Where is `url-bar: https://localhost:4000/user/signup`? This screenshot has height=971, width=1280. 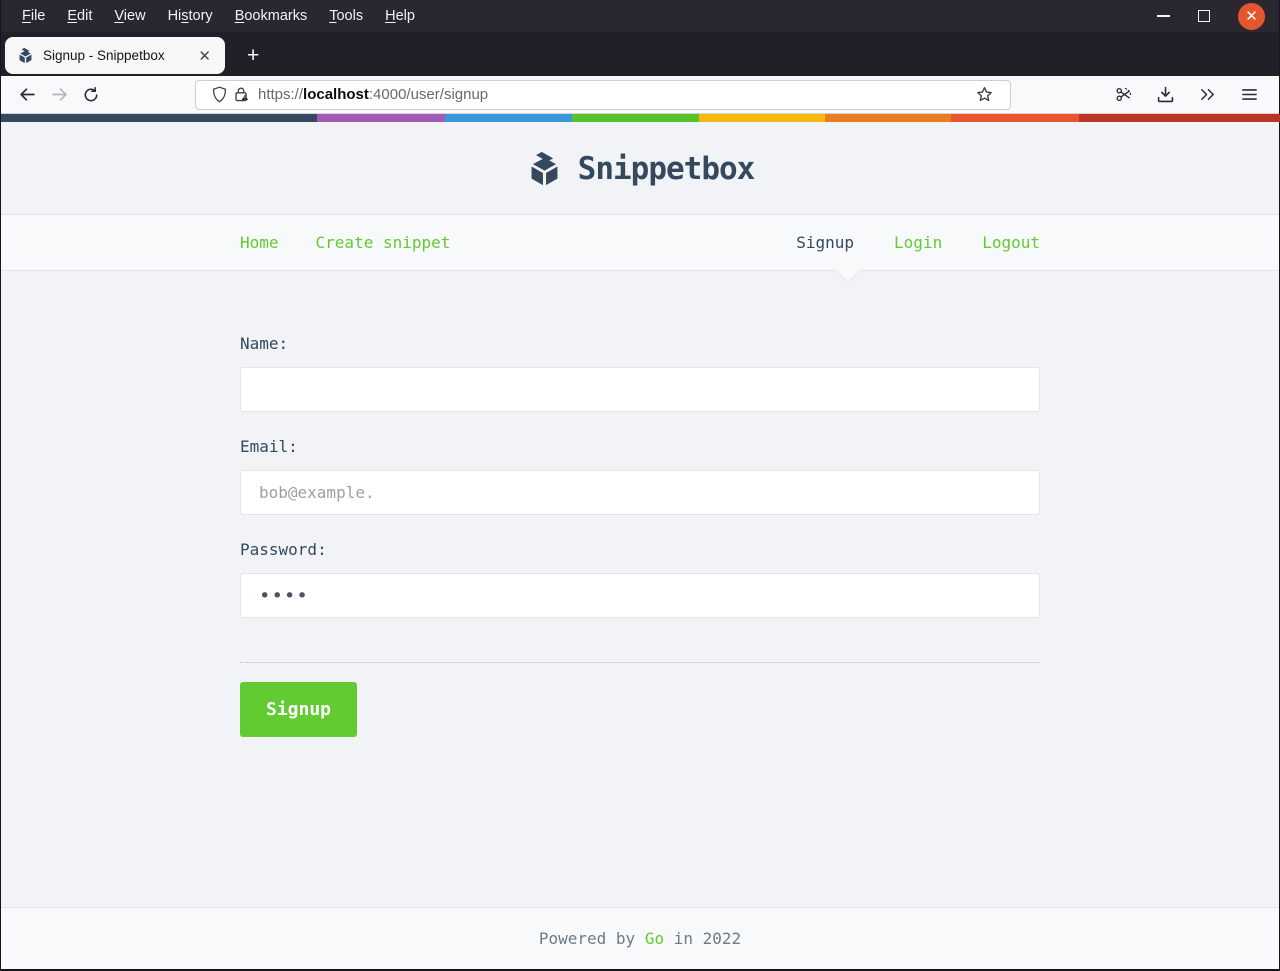
url-bar: https://localhost:4000/user/signup is located at coordinates (603, 94).